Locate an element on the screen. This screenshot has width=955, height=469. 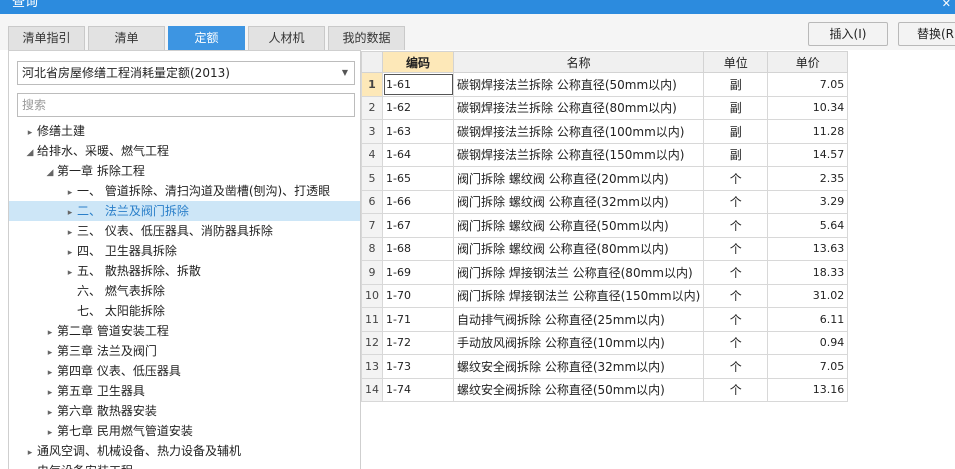
code-cell: 1-70 is located at coordinates (418, 295).